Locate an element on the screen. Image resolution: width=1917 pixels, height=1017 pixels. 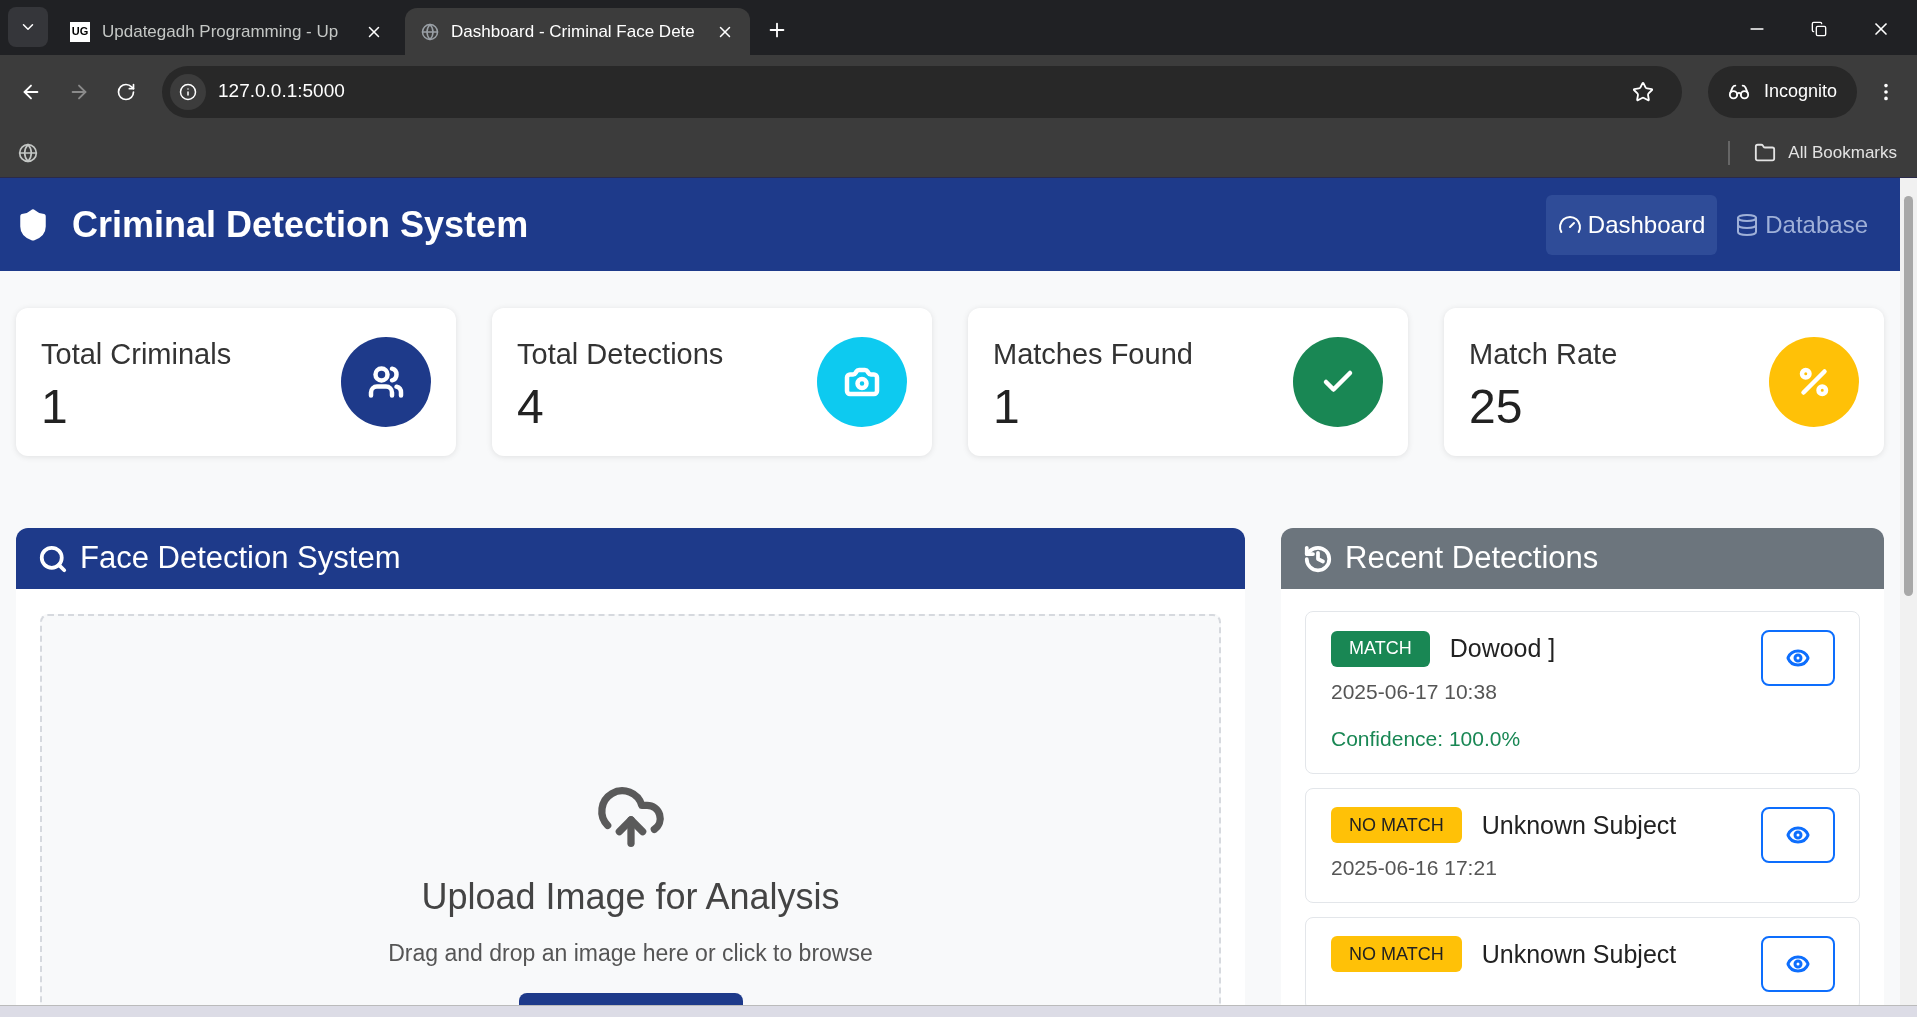
detection-time: 2025-06-17 10:38 is located at coordinates (1414, 691).